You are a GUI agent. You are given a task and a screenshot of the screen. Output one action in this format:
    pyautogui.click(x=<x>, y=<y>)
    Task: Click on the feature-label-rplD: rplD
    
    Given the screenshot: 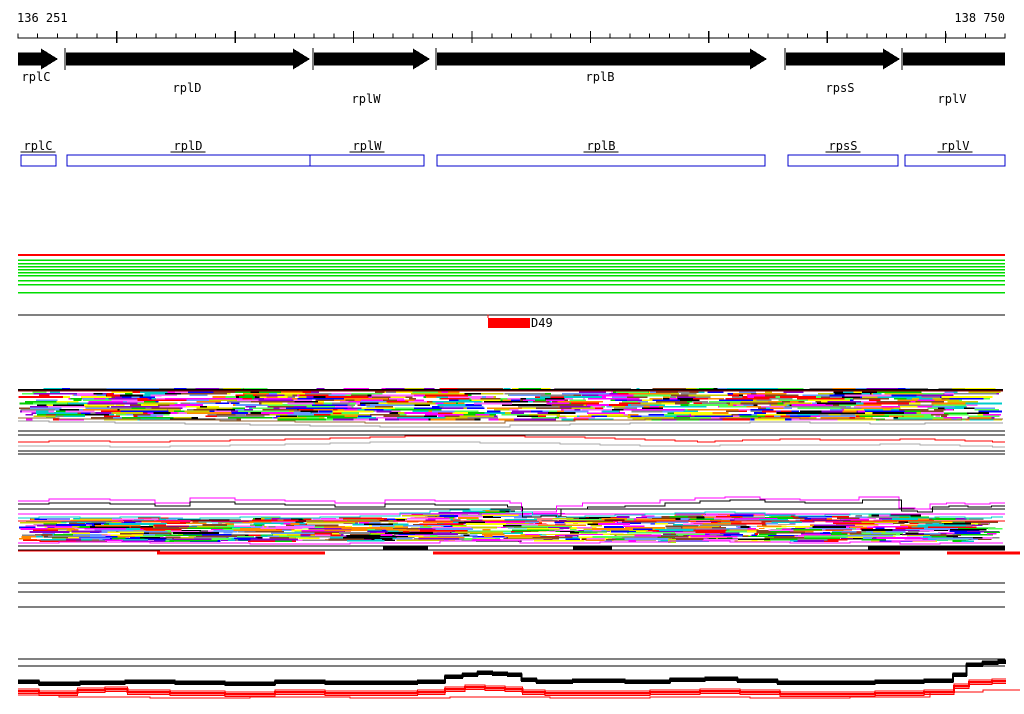 What is the action you would take?
    pyautogui.click(x=188, y=146)
    